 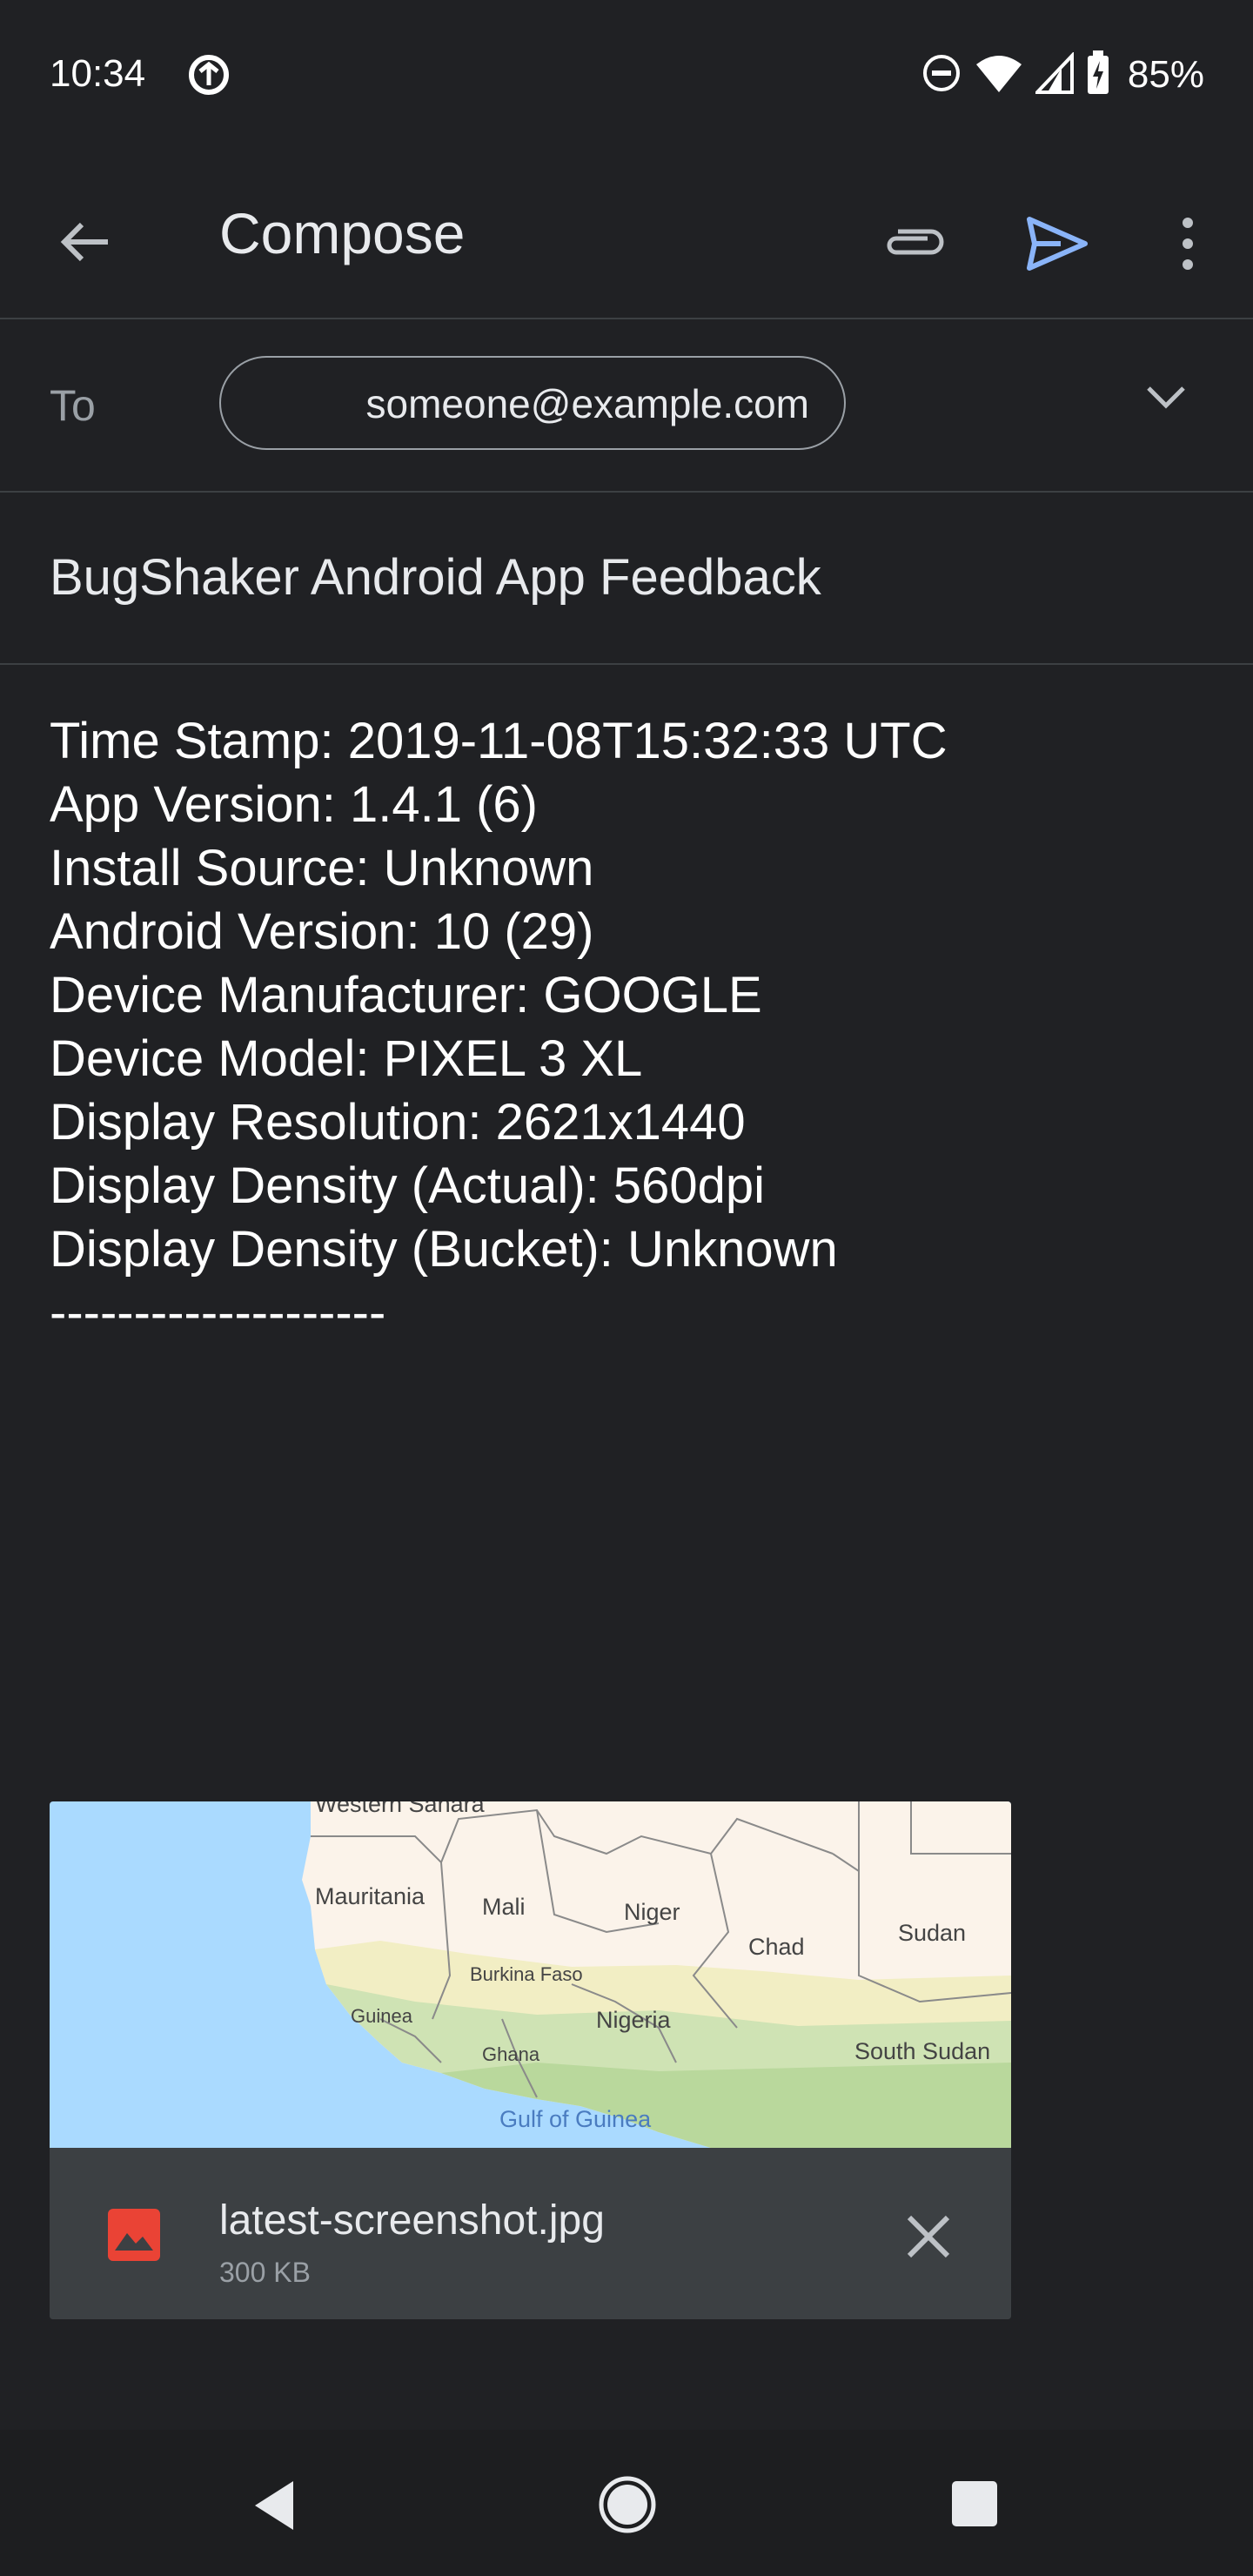 What do you see at coordinates (932, 1933) in the screenshot?
I see `map-label: Sudan` at bounding box center [932, 1933].